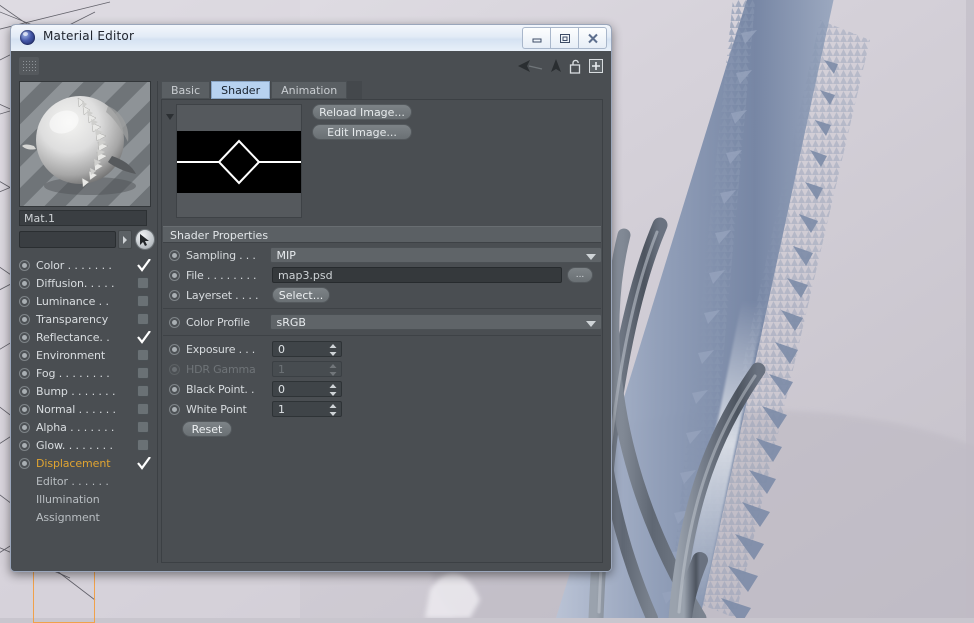  What do you see at coordinates (307, 349) in the screenshot?
I see `property-spinner-exposure: 0` at bounding box center [307, 349].